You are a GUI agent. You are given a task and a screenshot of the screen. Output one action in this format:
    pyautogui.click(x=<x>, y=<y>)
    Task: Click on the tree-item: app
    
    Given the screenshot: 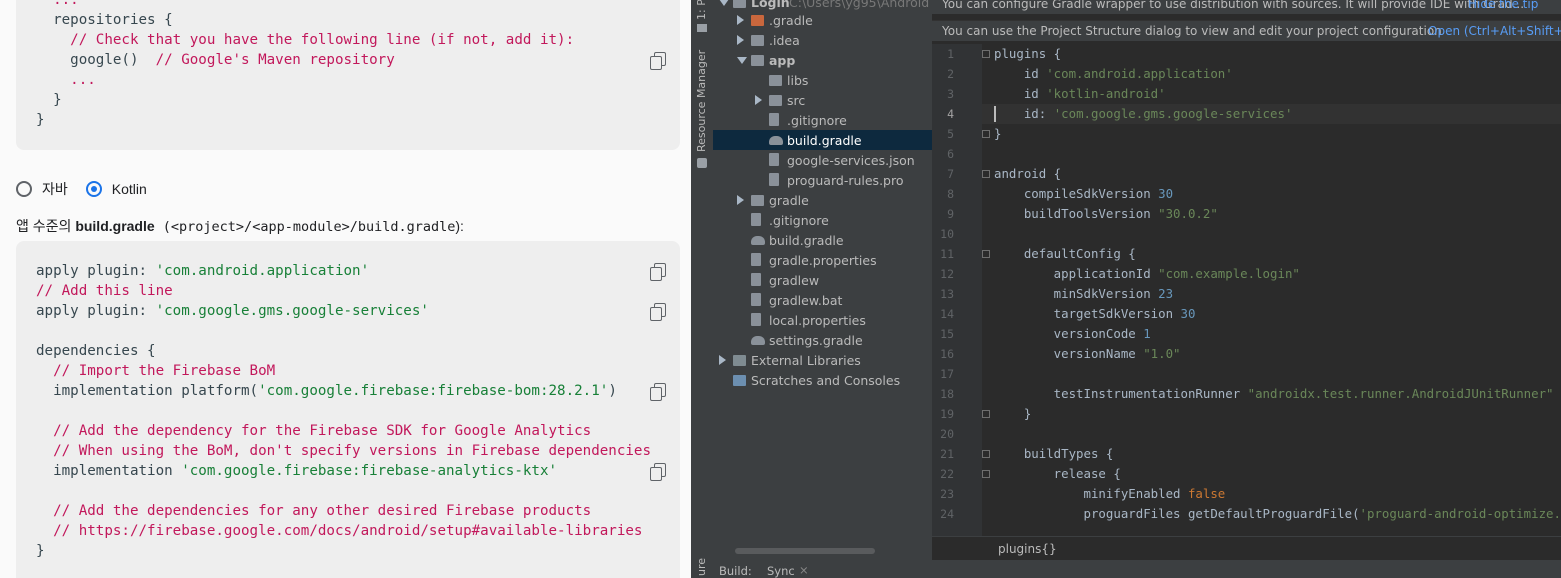 What is the action you would take?
    pyautogui.click(x=822, y=60)
    